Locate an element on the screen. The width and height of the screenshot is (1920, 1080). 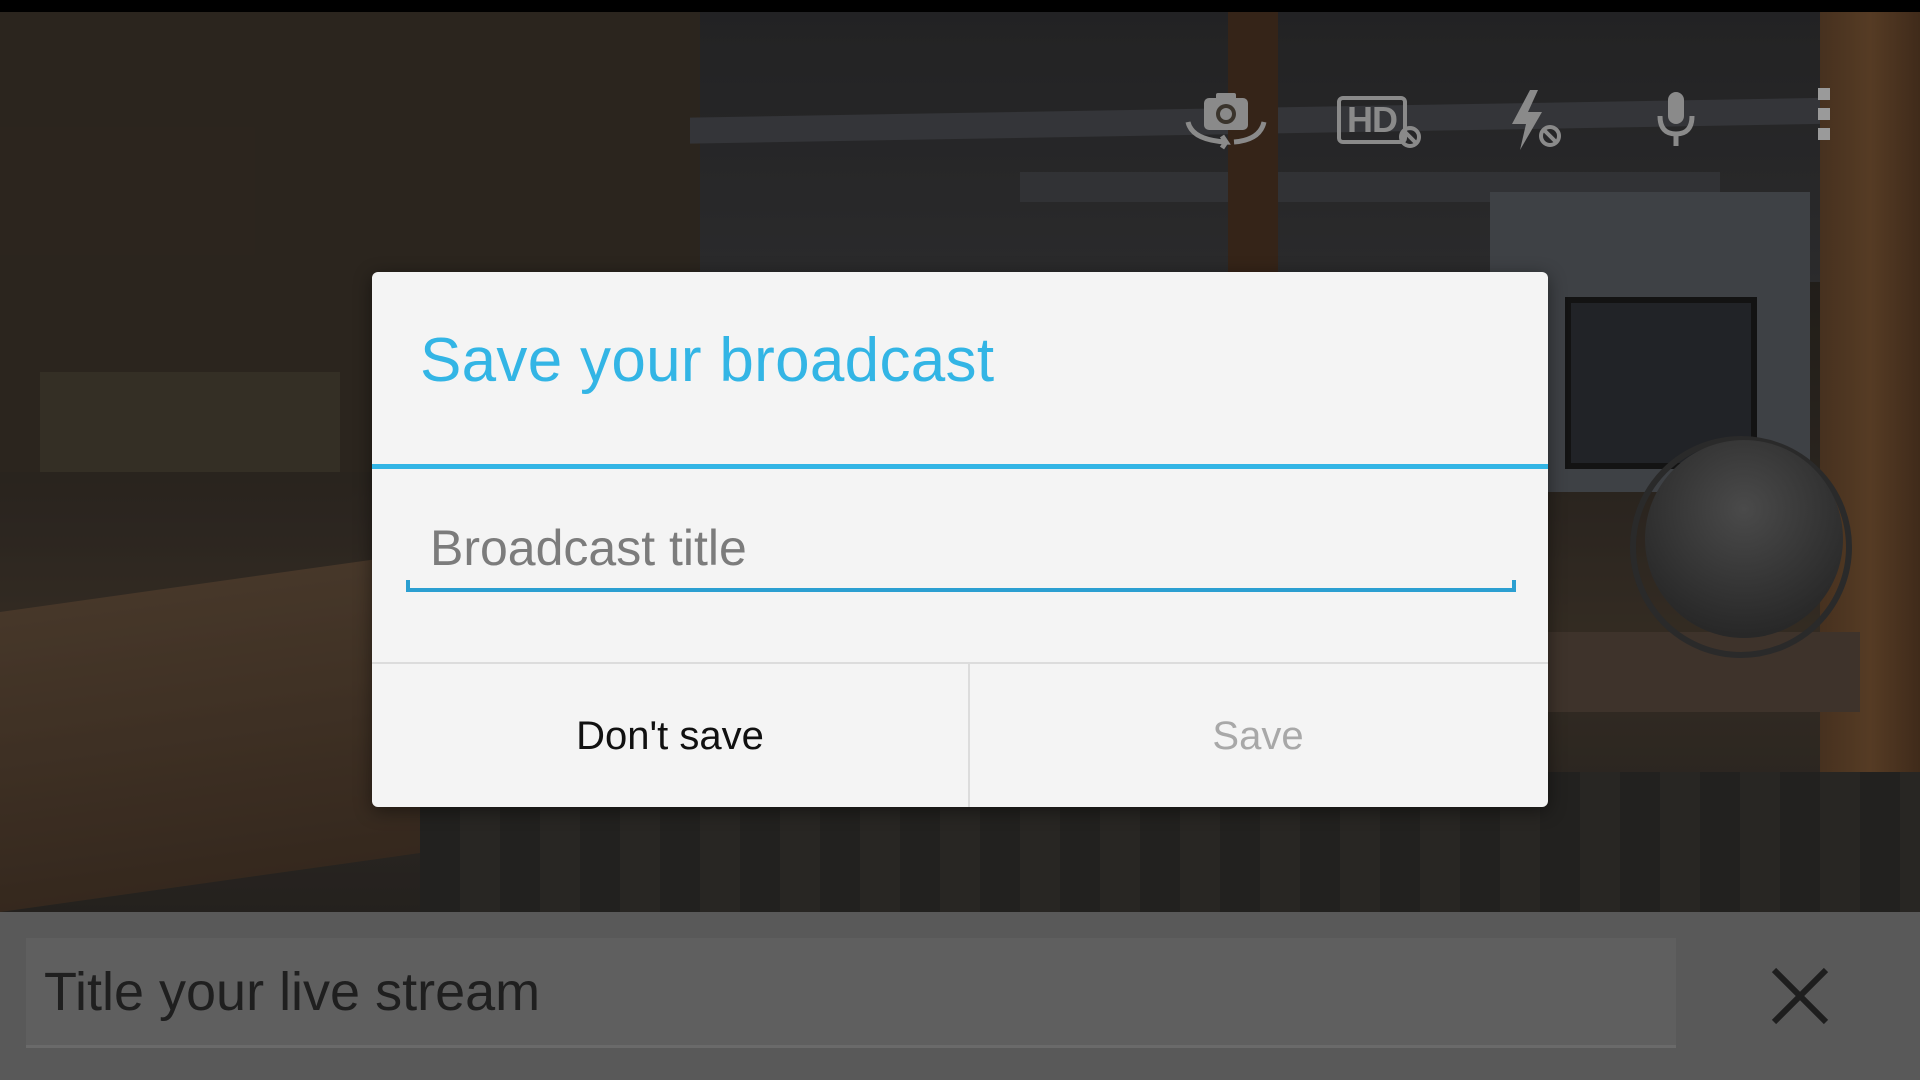
switch-camera-button is located at coordinates (1226, 120).